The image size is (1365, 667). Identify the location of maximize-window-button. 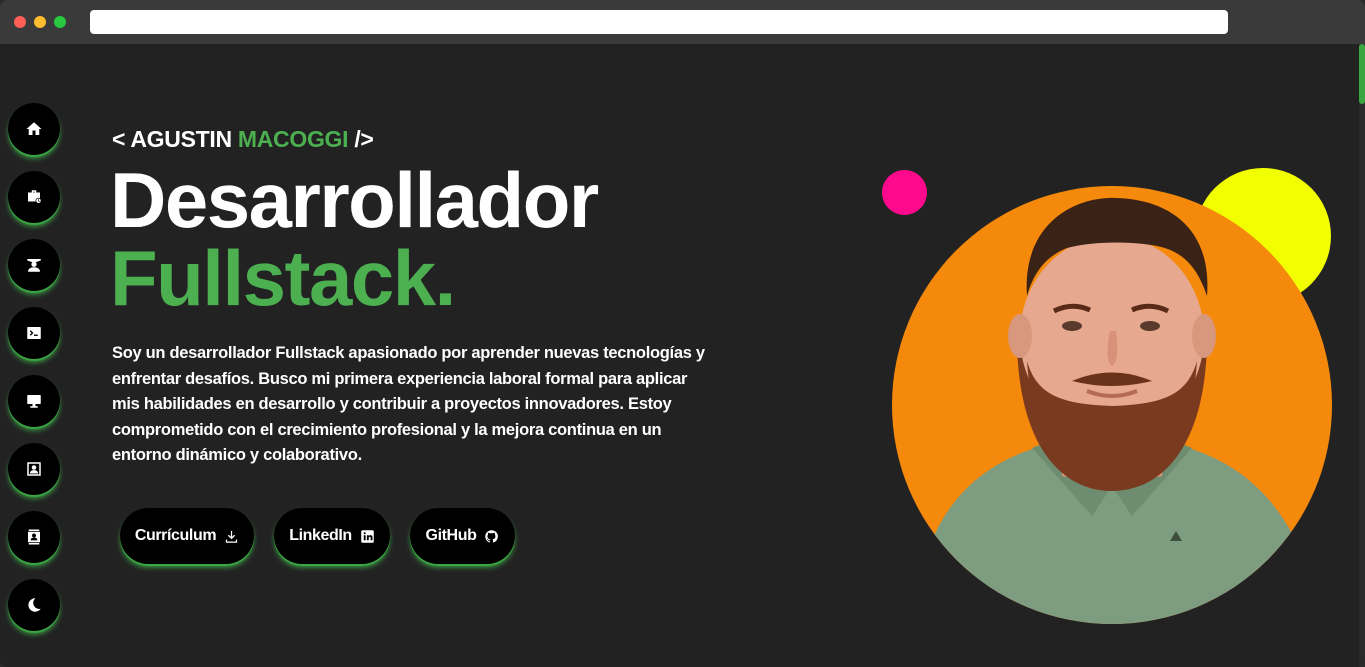
(60, 22).